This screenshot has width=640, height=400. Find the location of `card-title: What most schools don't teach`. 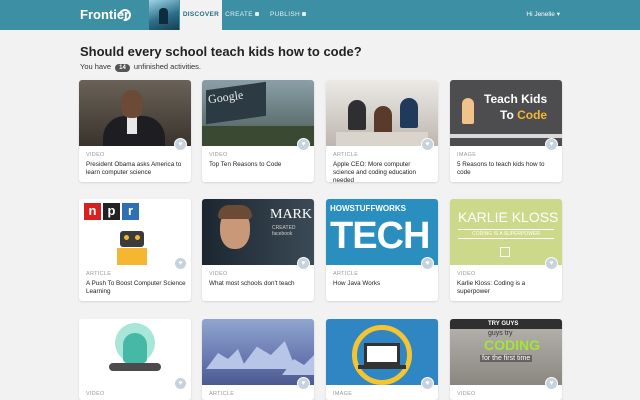

card-title: What most schools don't teach is located at coordinates (252, 283).